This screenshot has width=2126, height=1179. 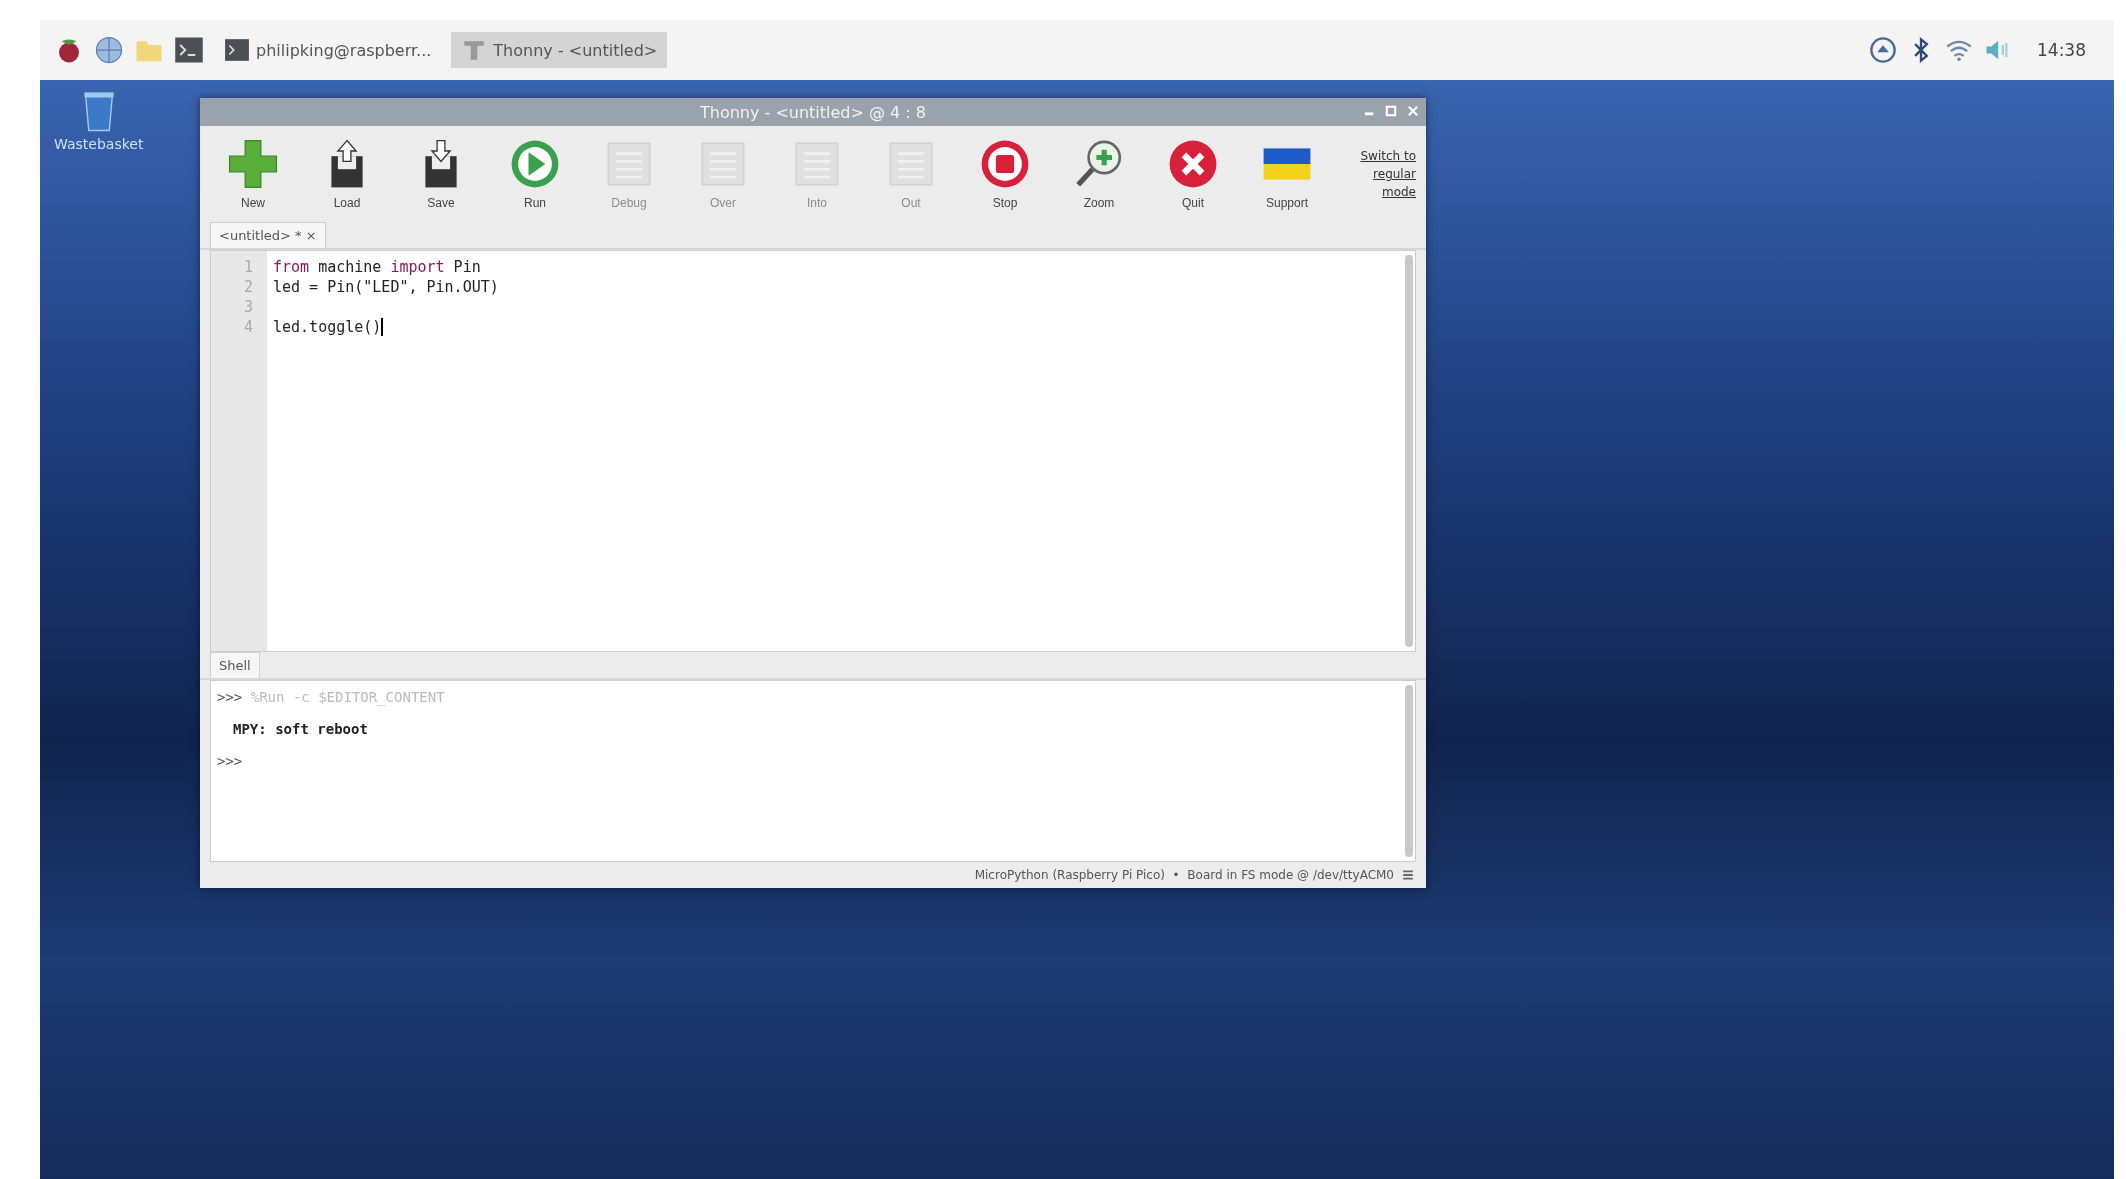 I want to click on toolbar-button: Zoom, so click(x=1099, y=174).